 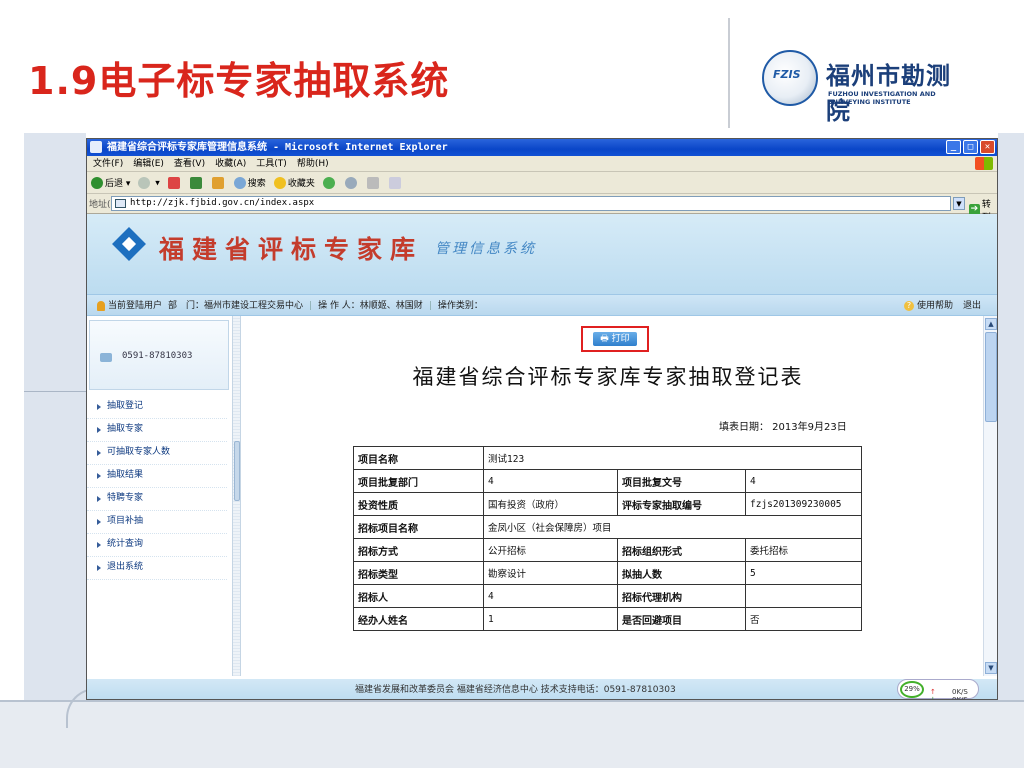 What do you see at coordinates (157, 453) in the screenshot?
I see `side-item-available-count: 可抽取专家人数` at bounding box center [157, 453].